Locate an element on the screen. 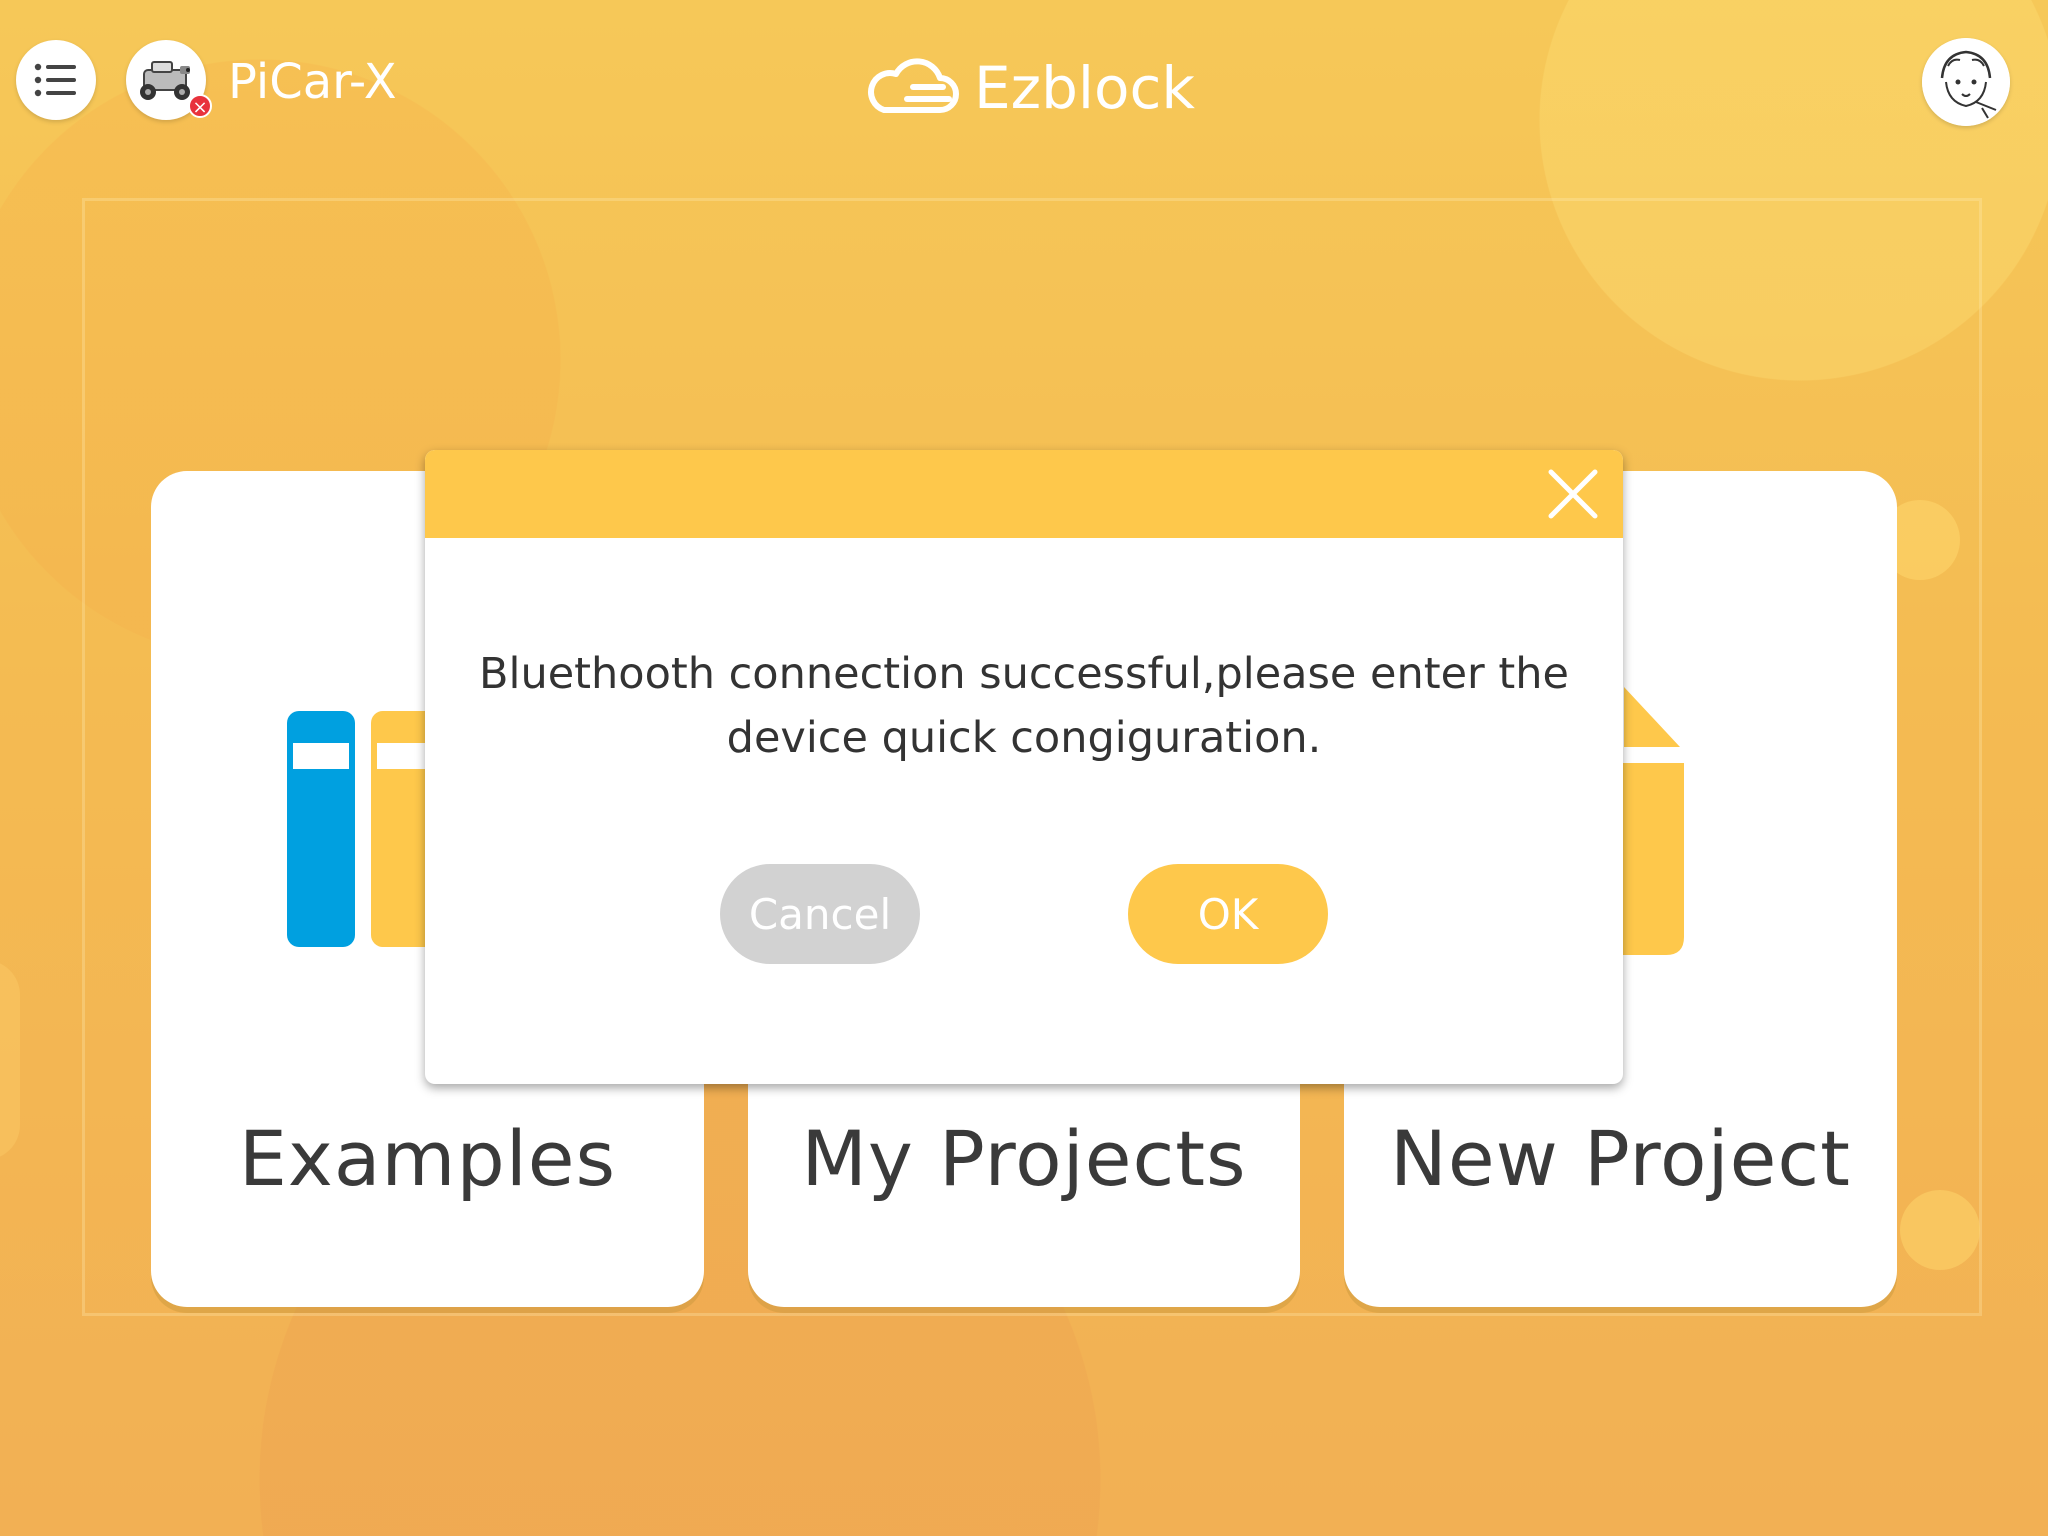  ok-button: OK is located at coordinates (1228, 914).